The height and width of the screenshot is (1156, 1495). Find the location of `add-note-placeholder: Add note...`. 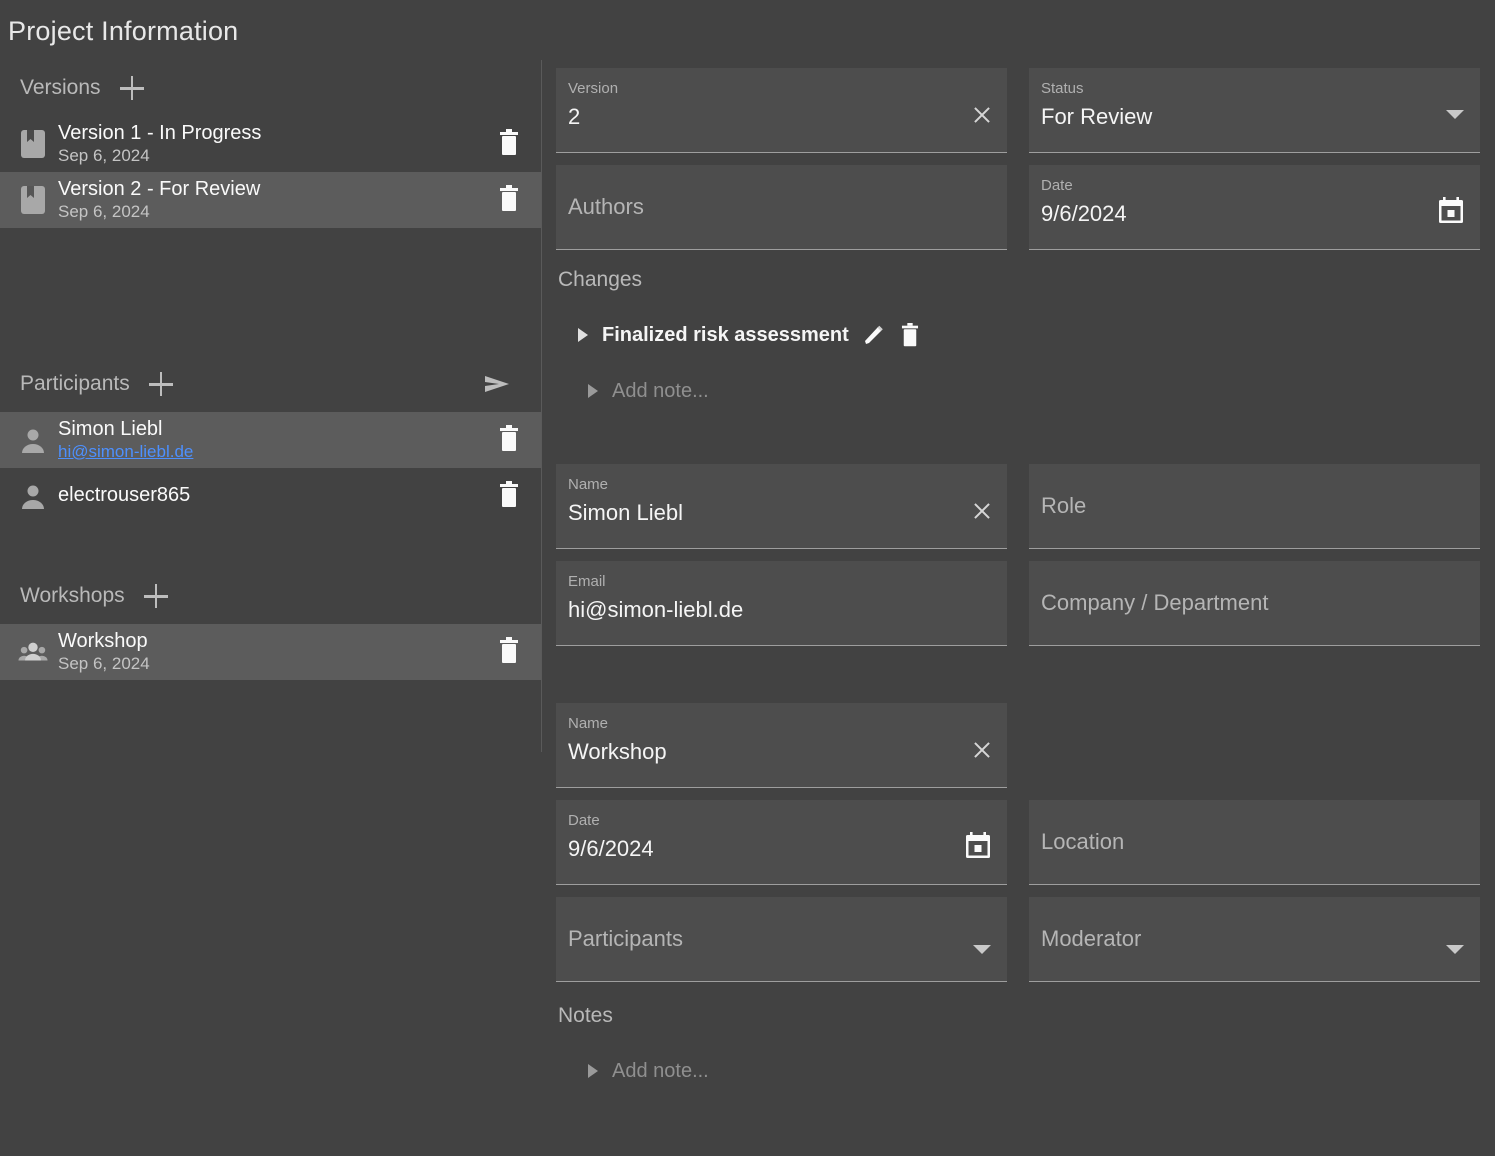

add-note-placeholder: Add note... is located at coordinates (660, 1070).